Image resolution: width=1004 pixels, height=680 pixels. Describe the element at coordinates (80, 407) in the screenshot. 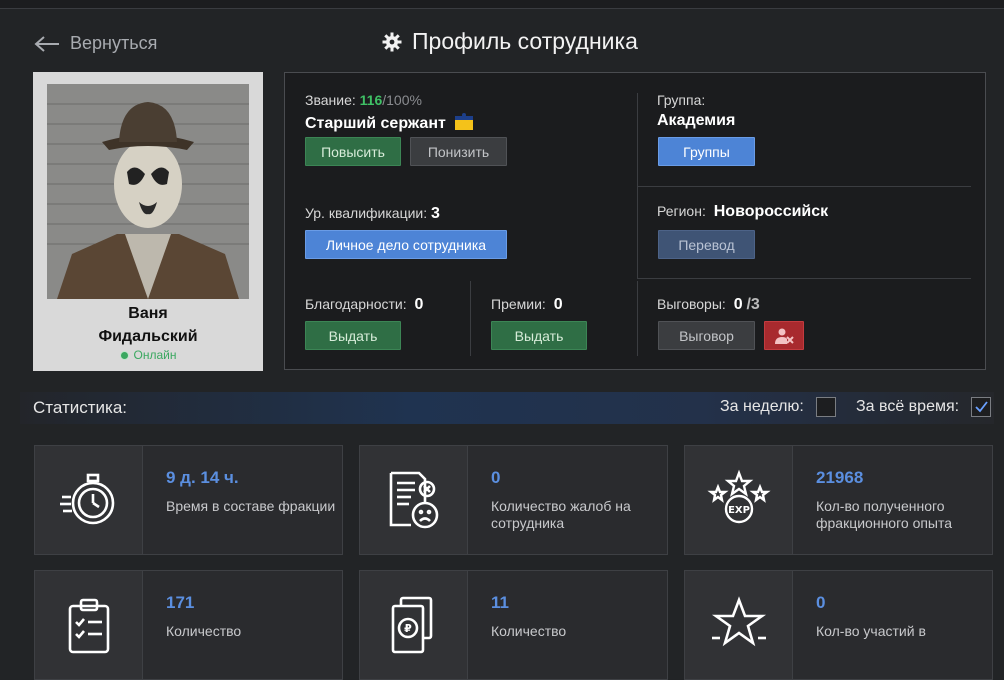

I see `statistics-title: Статистика:` at that location.